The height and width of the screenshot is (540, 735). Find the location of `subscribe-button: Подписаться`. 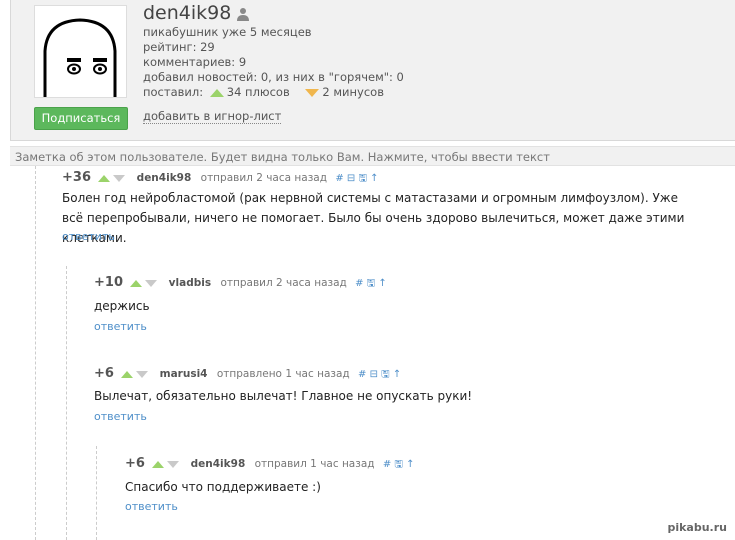

subscribe-button: Подписаться is located at coordinates (81, 118).